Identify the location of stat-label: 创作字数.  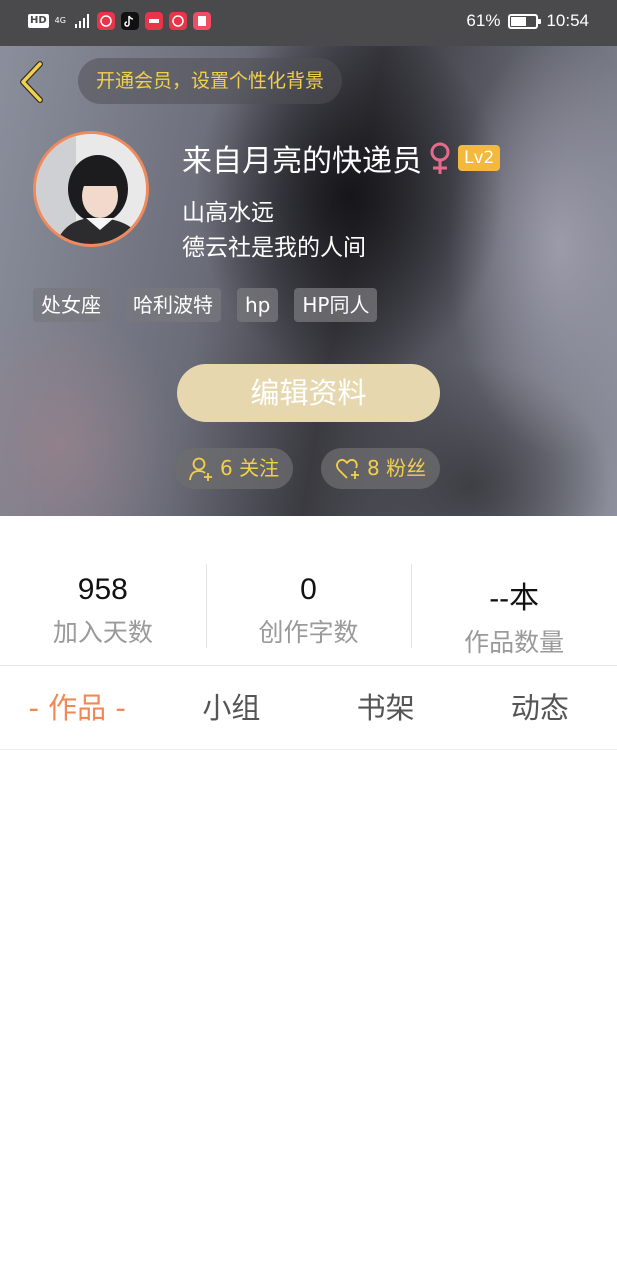
(308, 632).